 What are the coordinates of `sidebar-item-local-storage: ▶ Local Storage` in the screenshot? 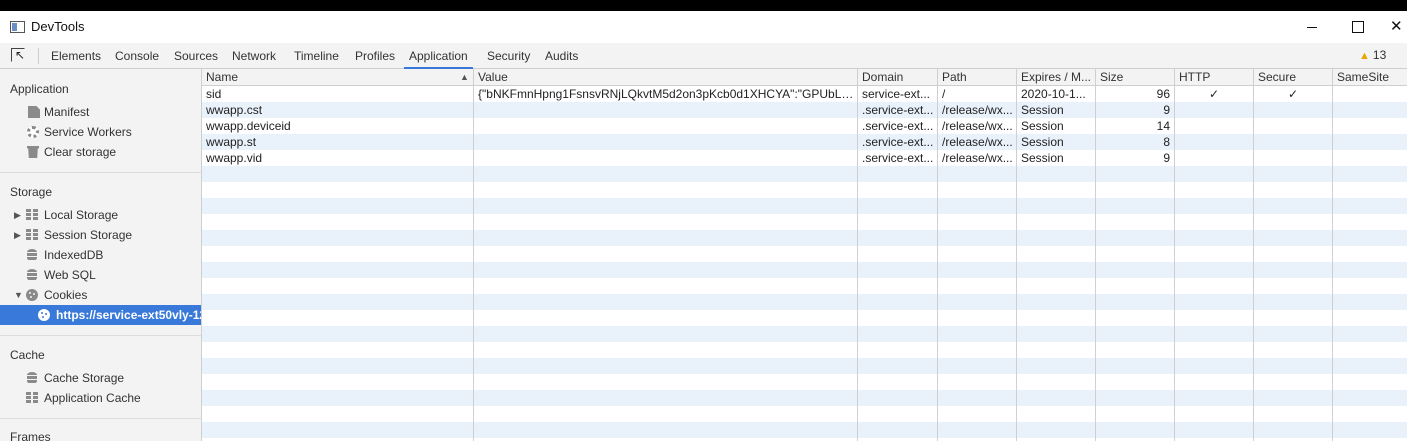 It's located at (100, 215).